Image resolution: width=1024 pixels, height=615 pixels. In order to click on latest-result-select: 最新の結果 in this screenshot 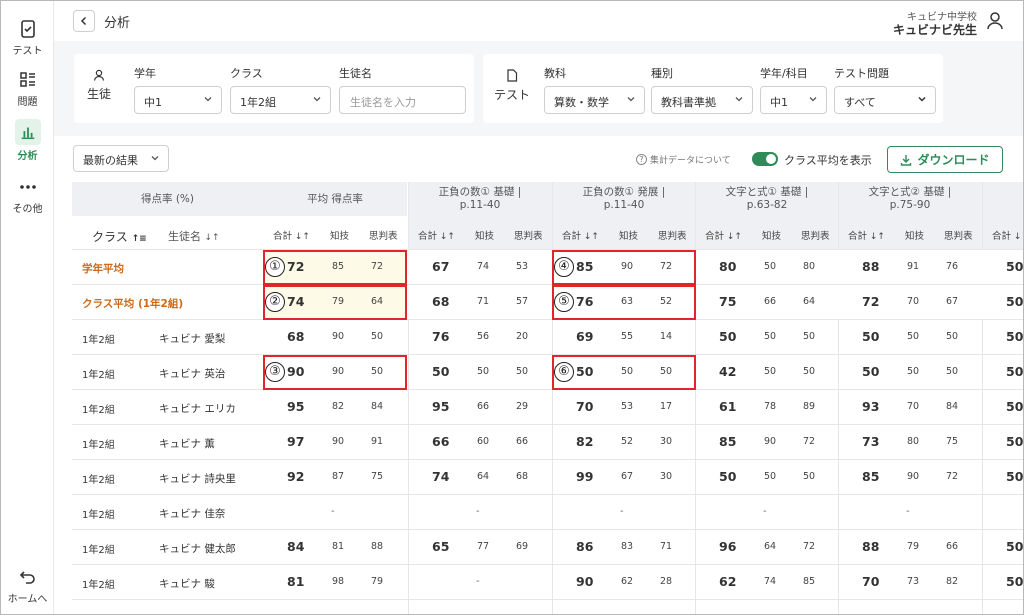, I will do `click(121, 158)`.